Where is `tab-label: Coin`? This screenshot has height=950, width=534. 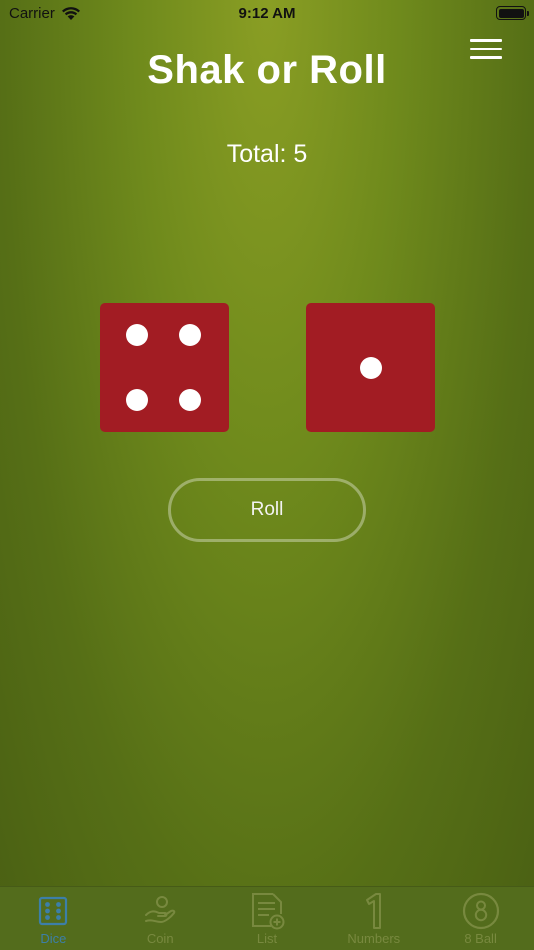 tab-label: Coin is located at coordinates (160, 938).